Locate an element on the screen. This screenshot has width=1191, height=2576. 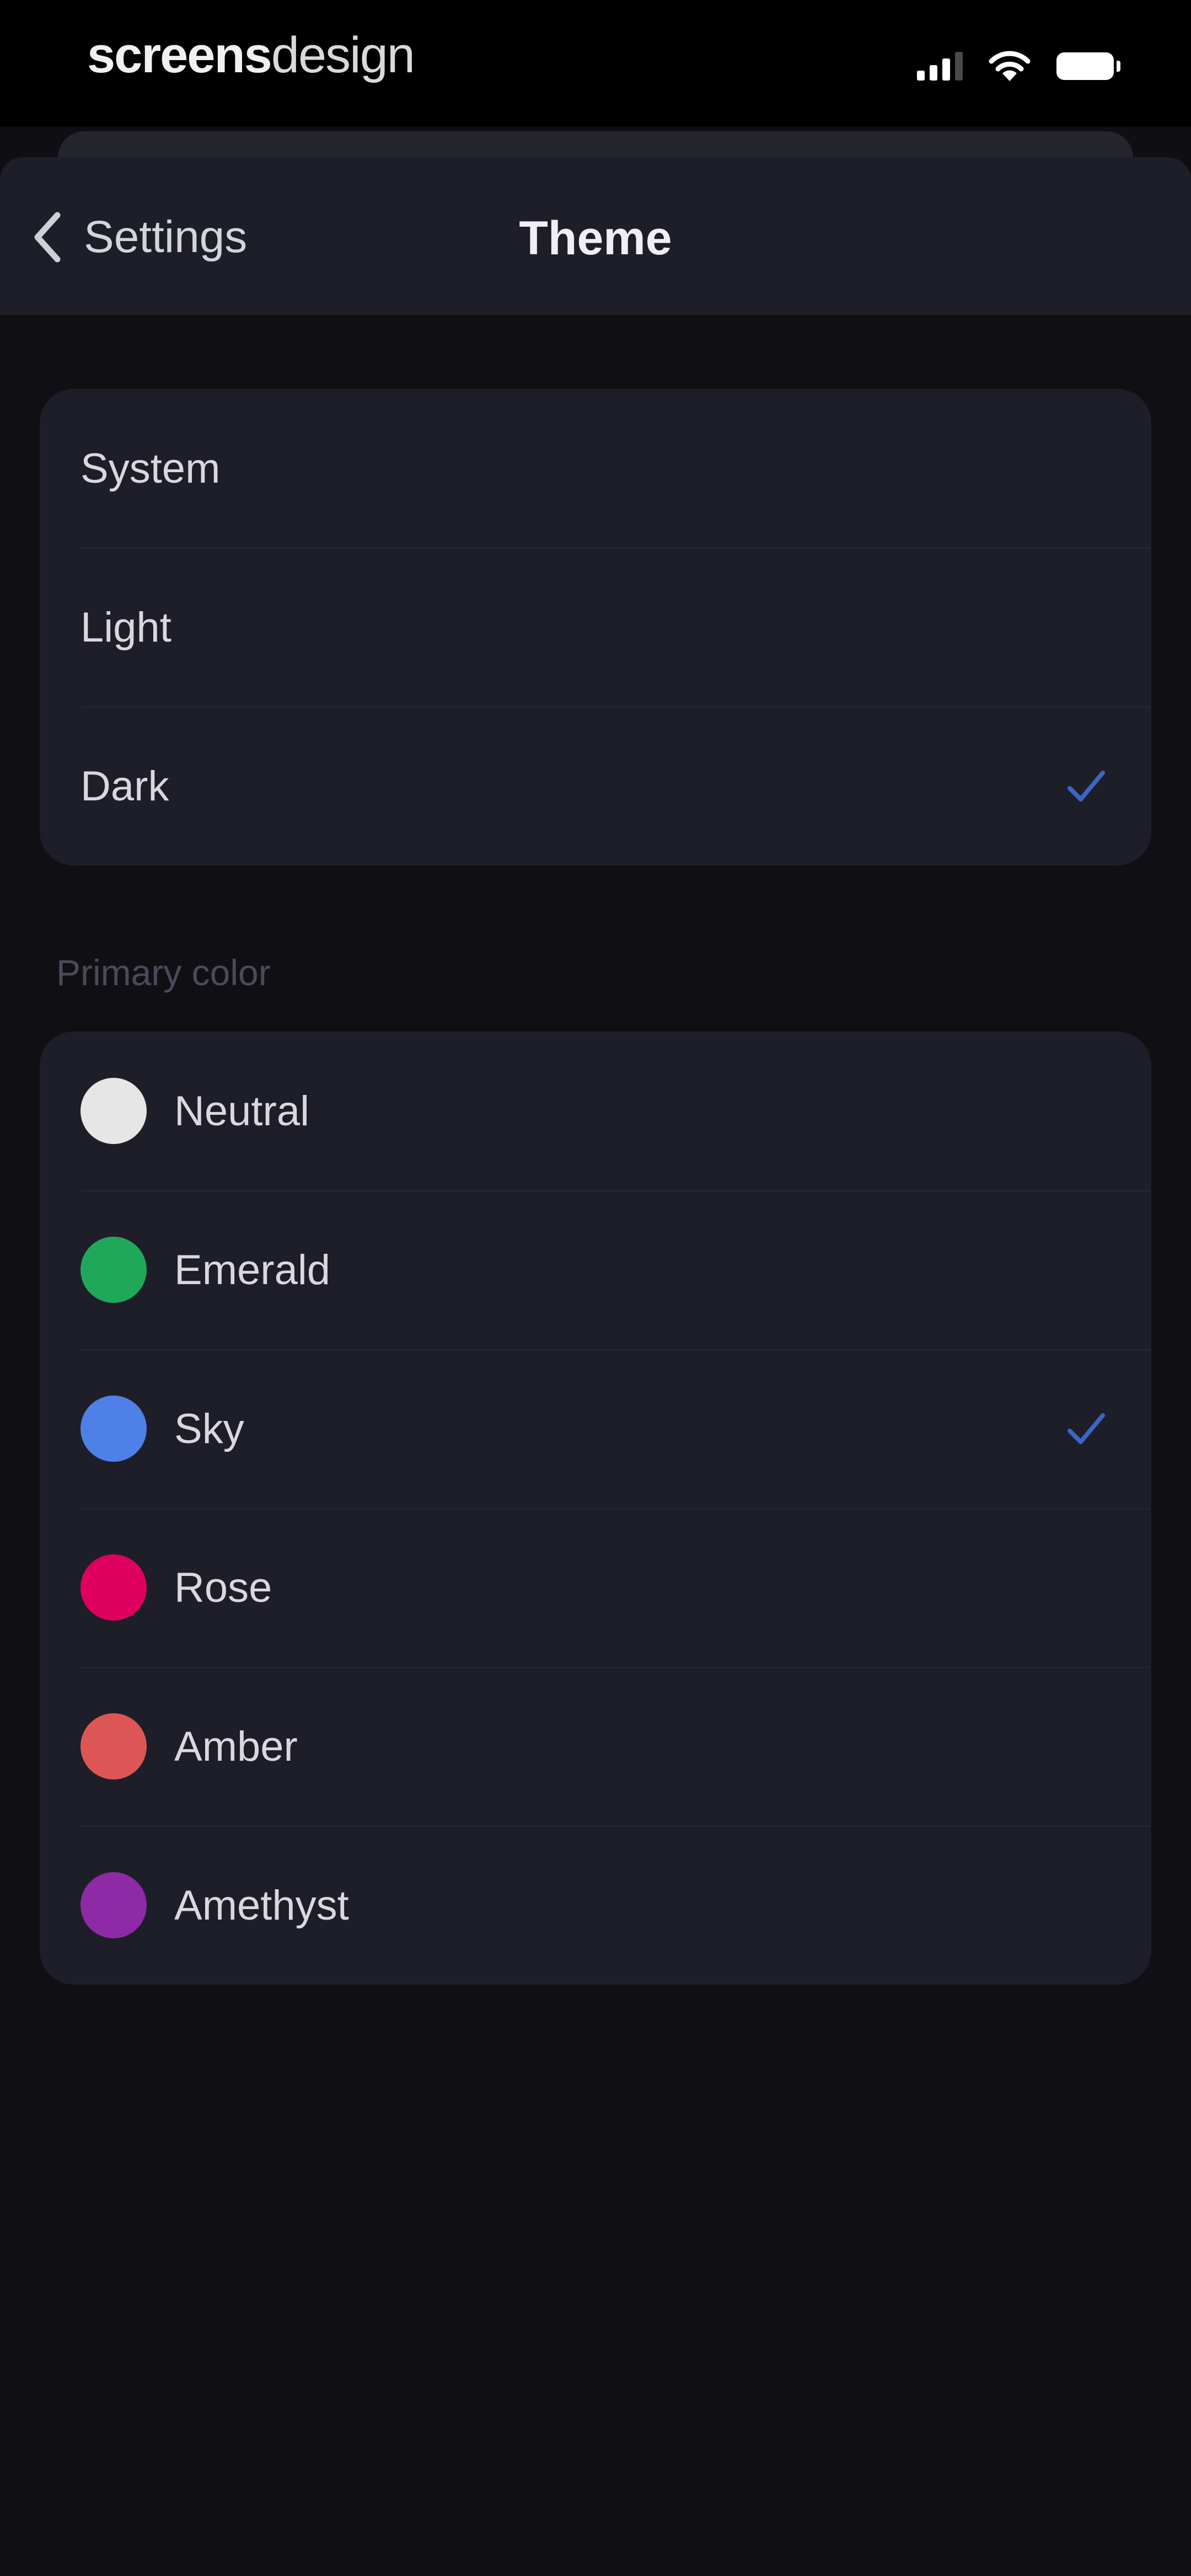
section-label-primary-color: Primary color is located at coordinates (163, 972).